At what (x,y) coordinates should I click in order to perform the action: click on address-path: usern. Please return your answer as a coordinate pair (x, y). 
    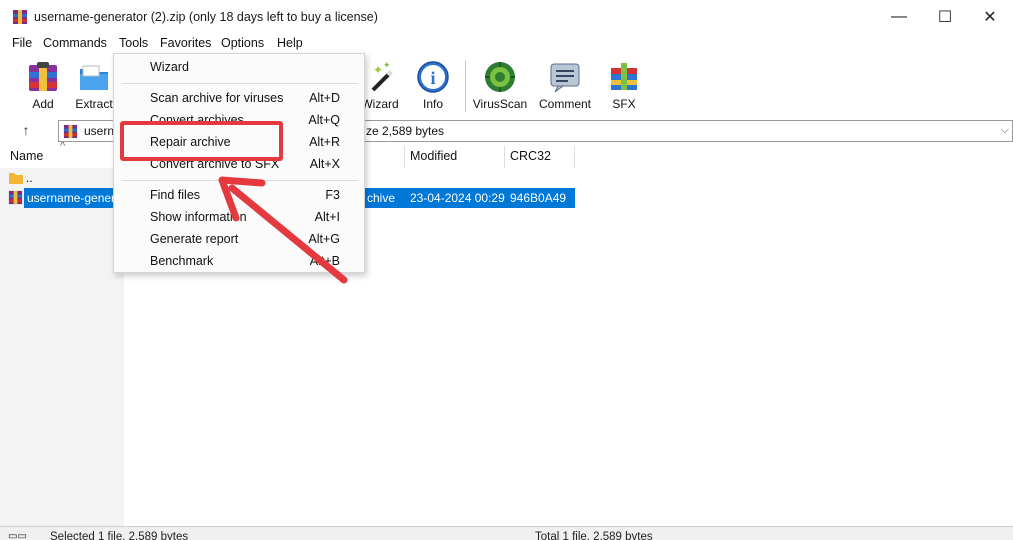
    Looking at the image, I should click on (99, 131).